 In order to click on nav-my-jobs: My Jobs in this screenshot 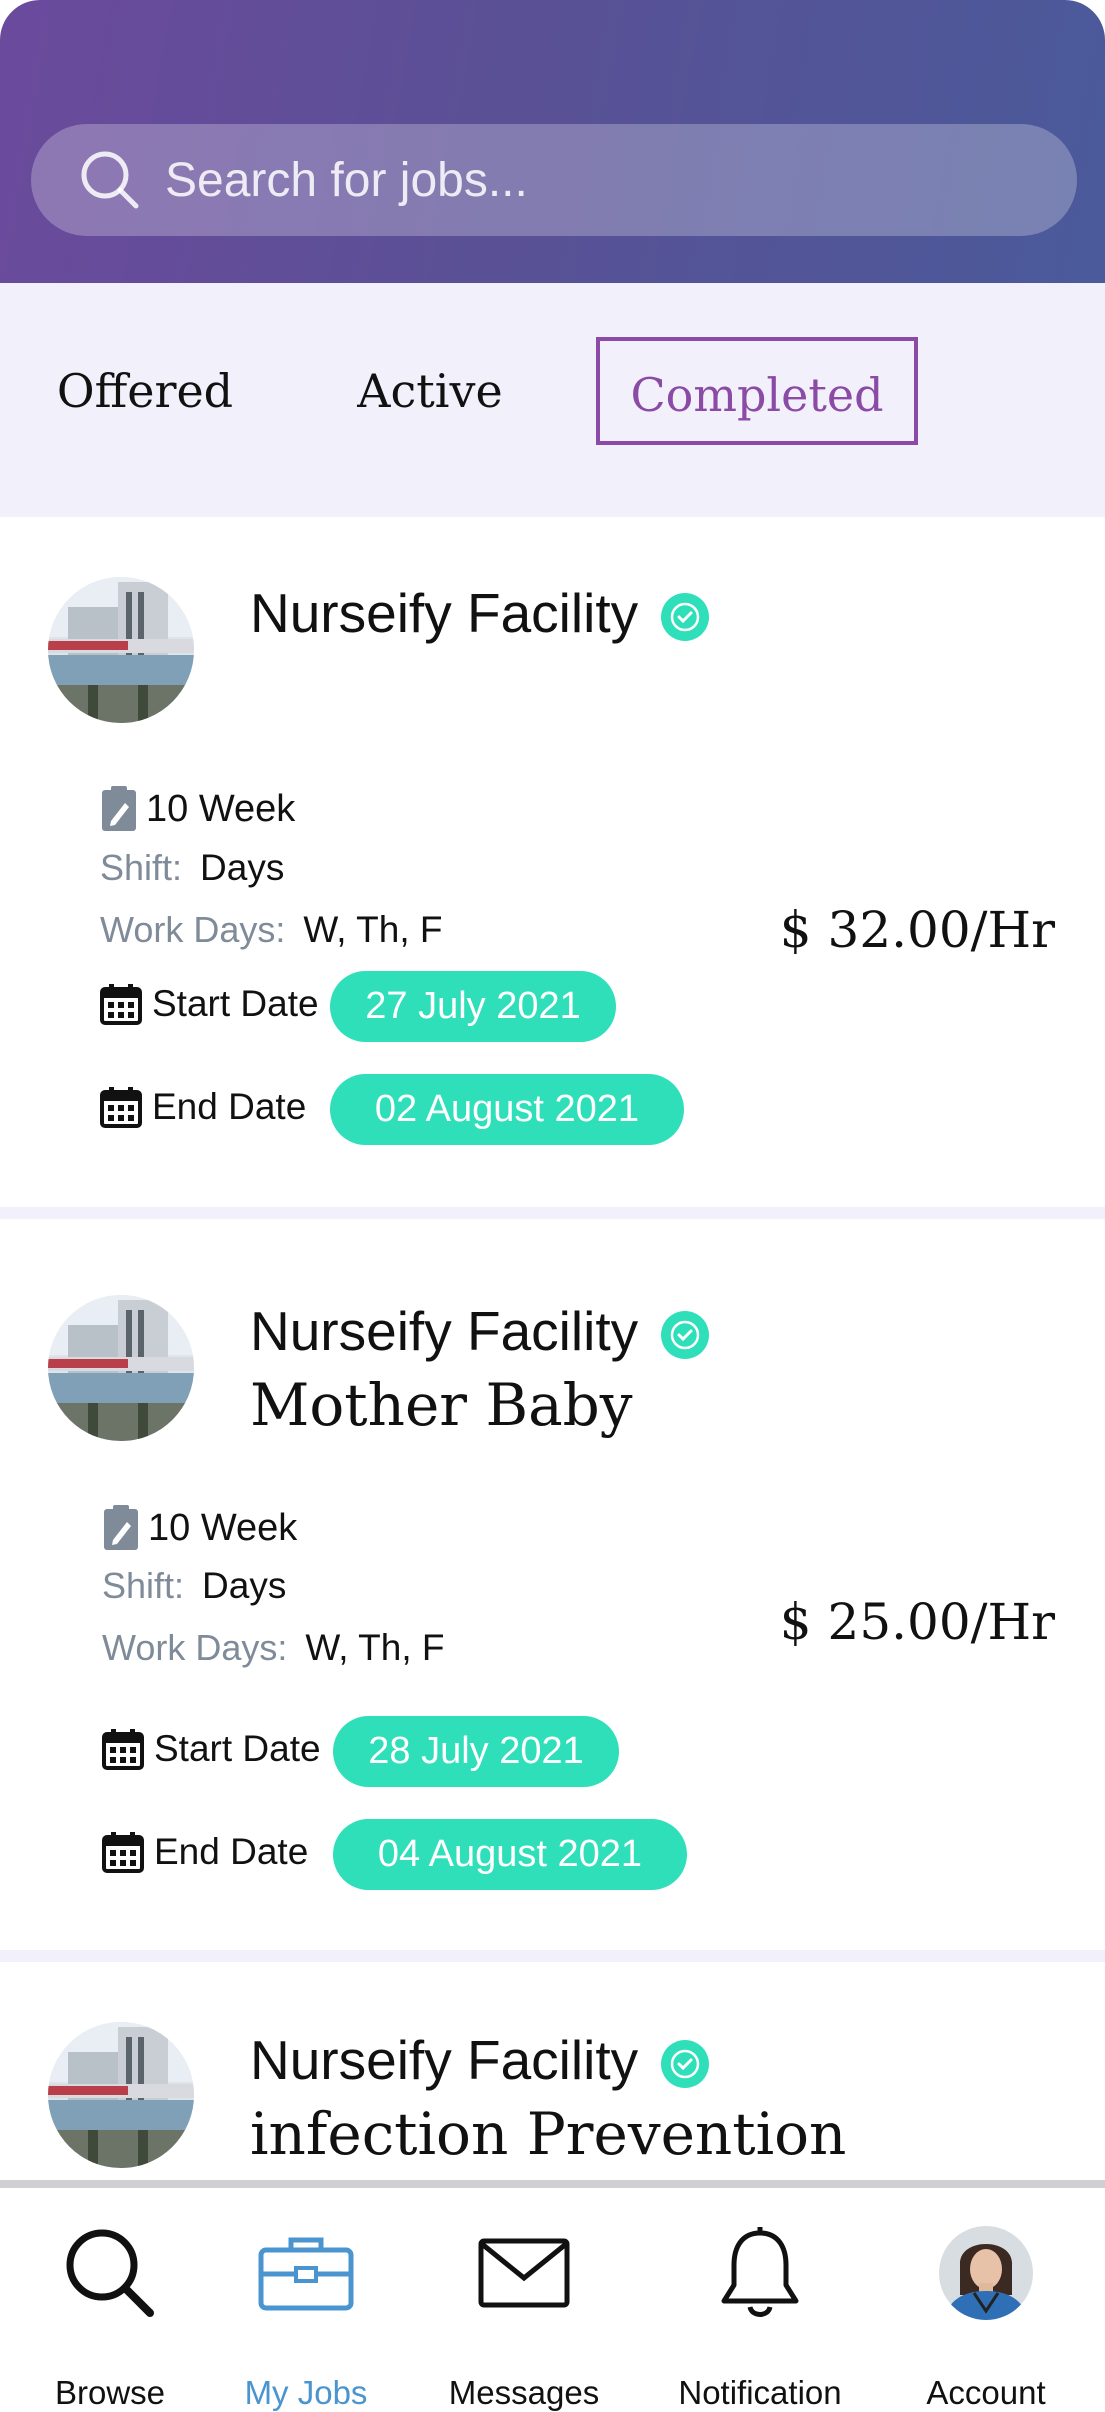, I will do `click(306, 2299)`.